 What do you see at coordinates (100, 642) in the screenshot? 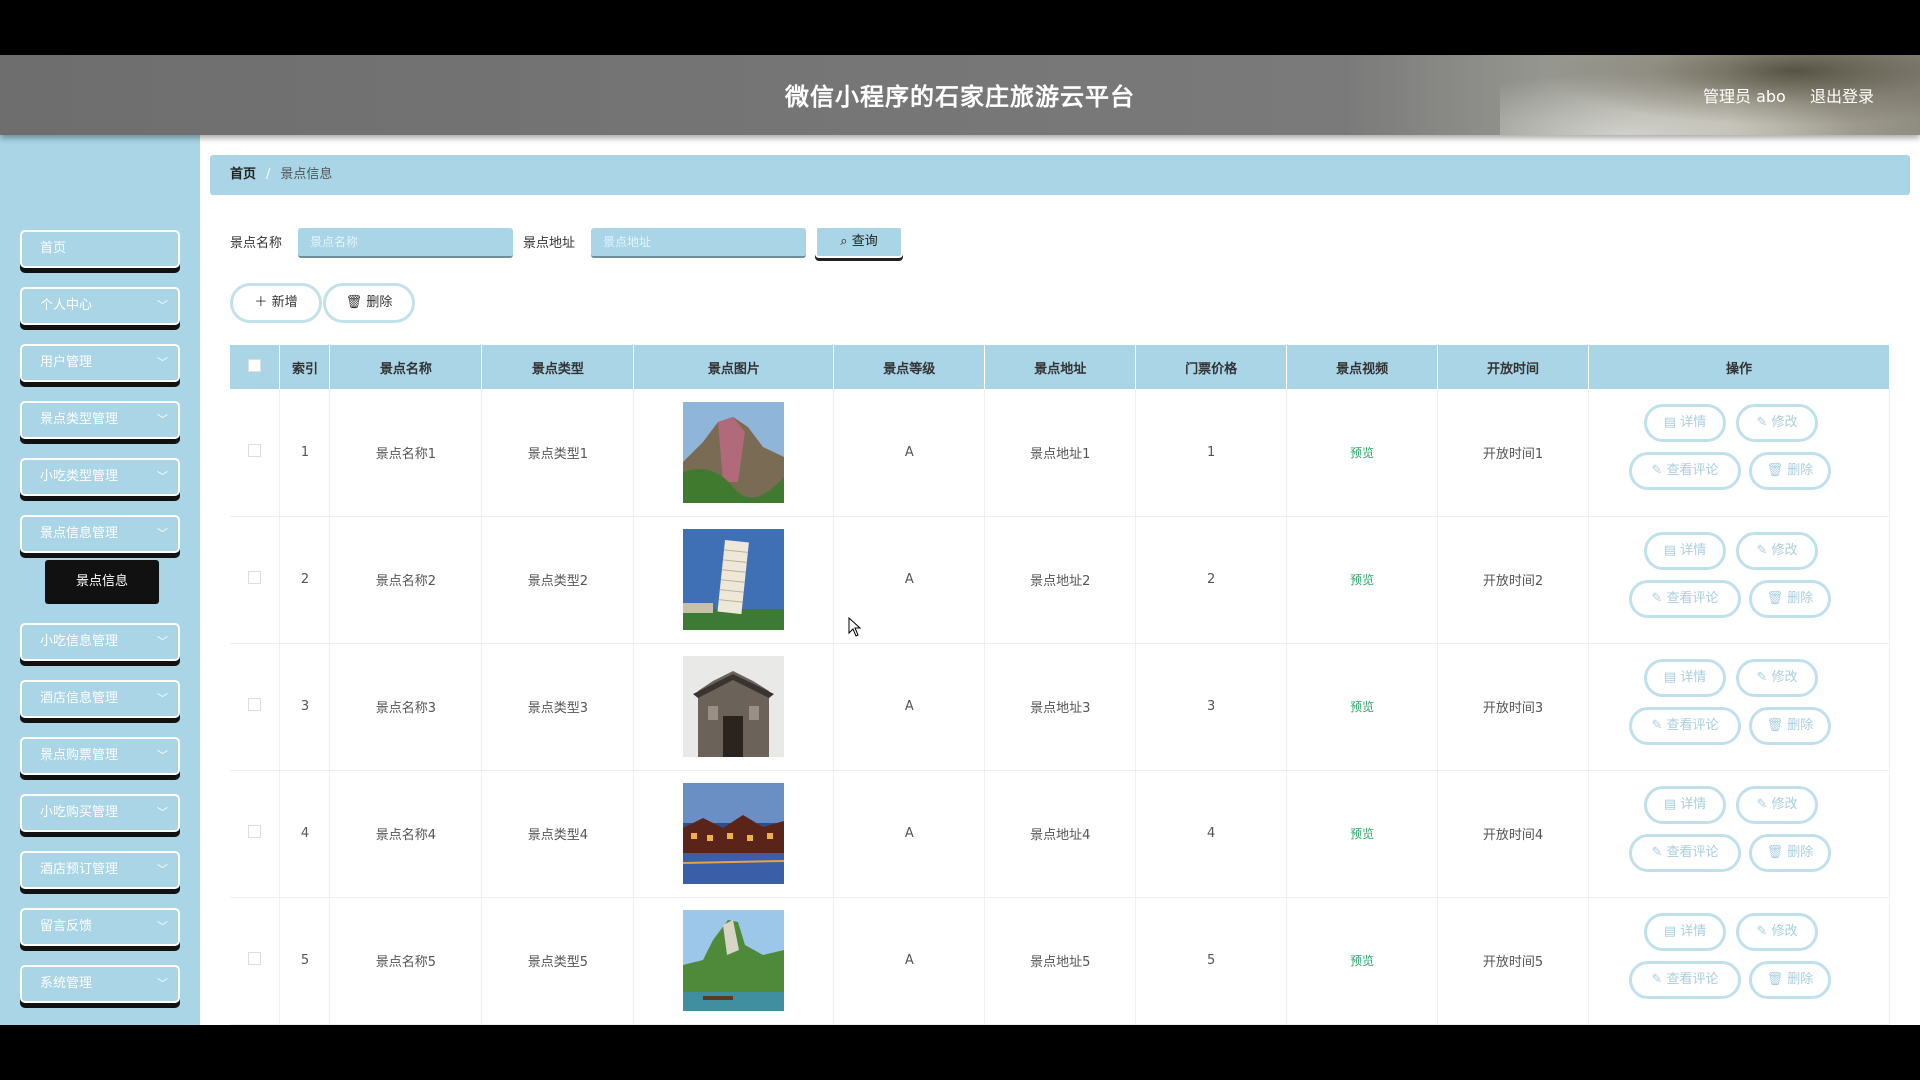
I see `sidebar-item-snack-info: 小吃信息管理 ﹀` at bounding box center [100, 642].